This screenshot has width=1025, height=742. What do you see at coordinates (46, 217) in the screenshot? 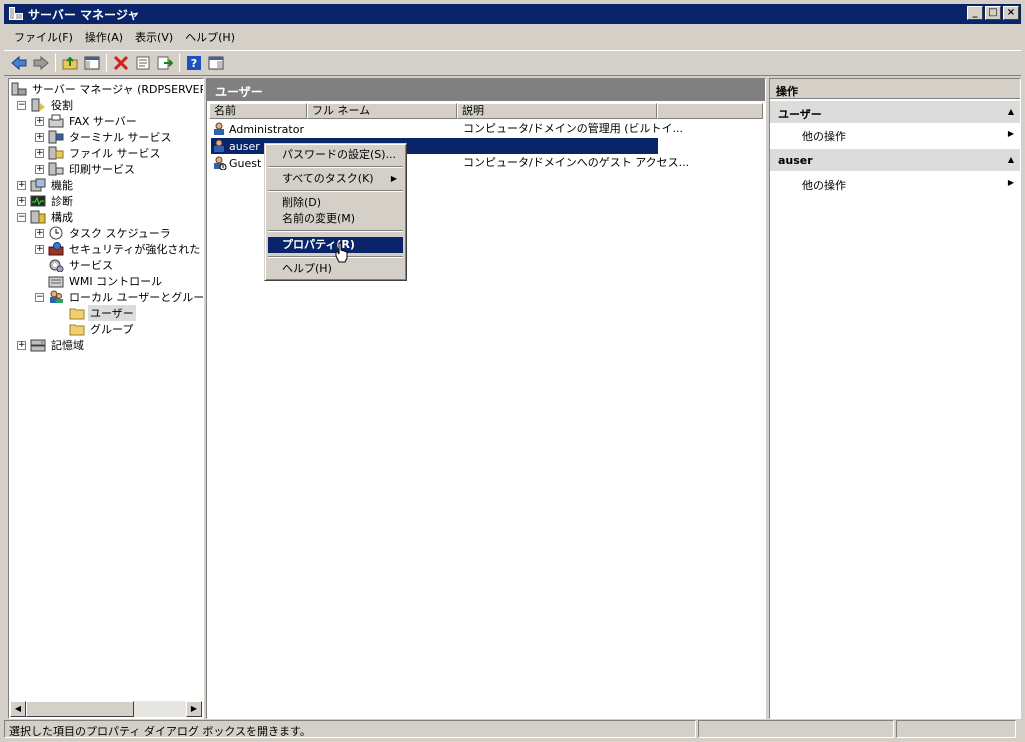
I see `tree-item-configuration: − 構成` at bounding box center [46, 217].